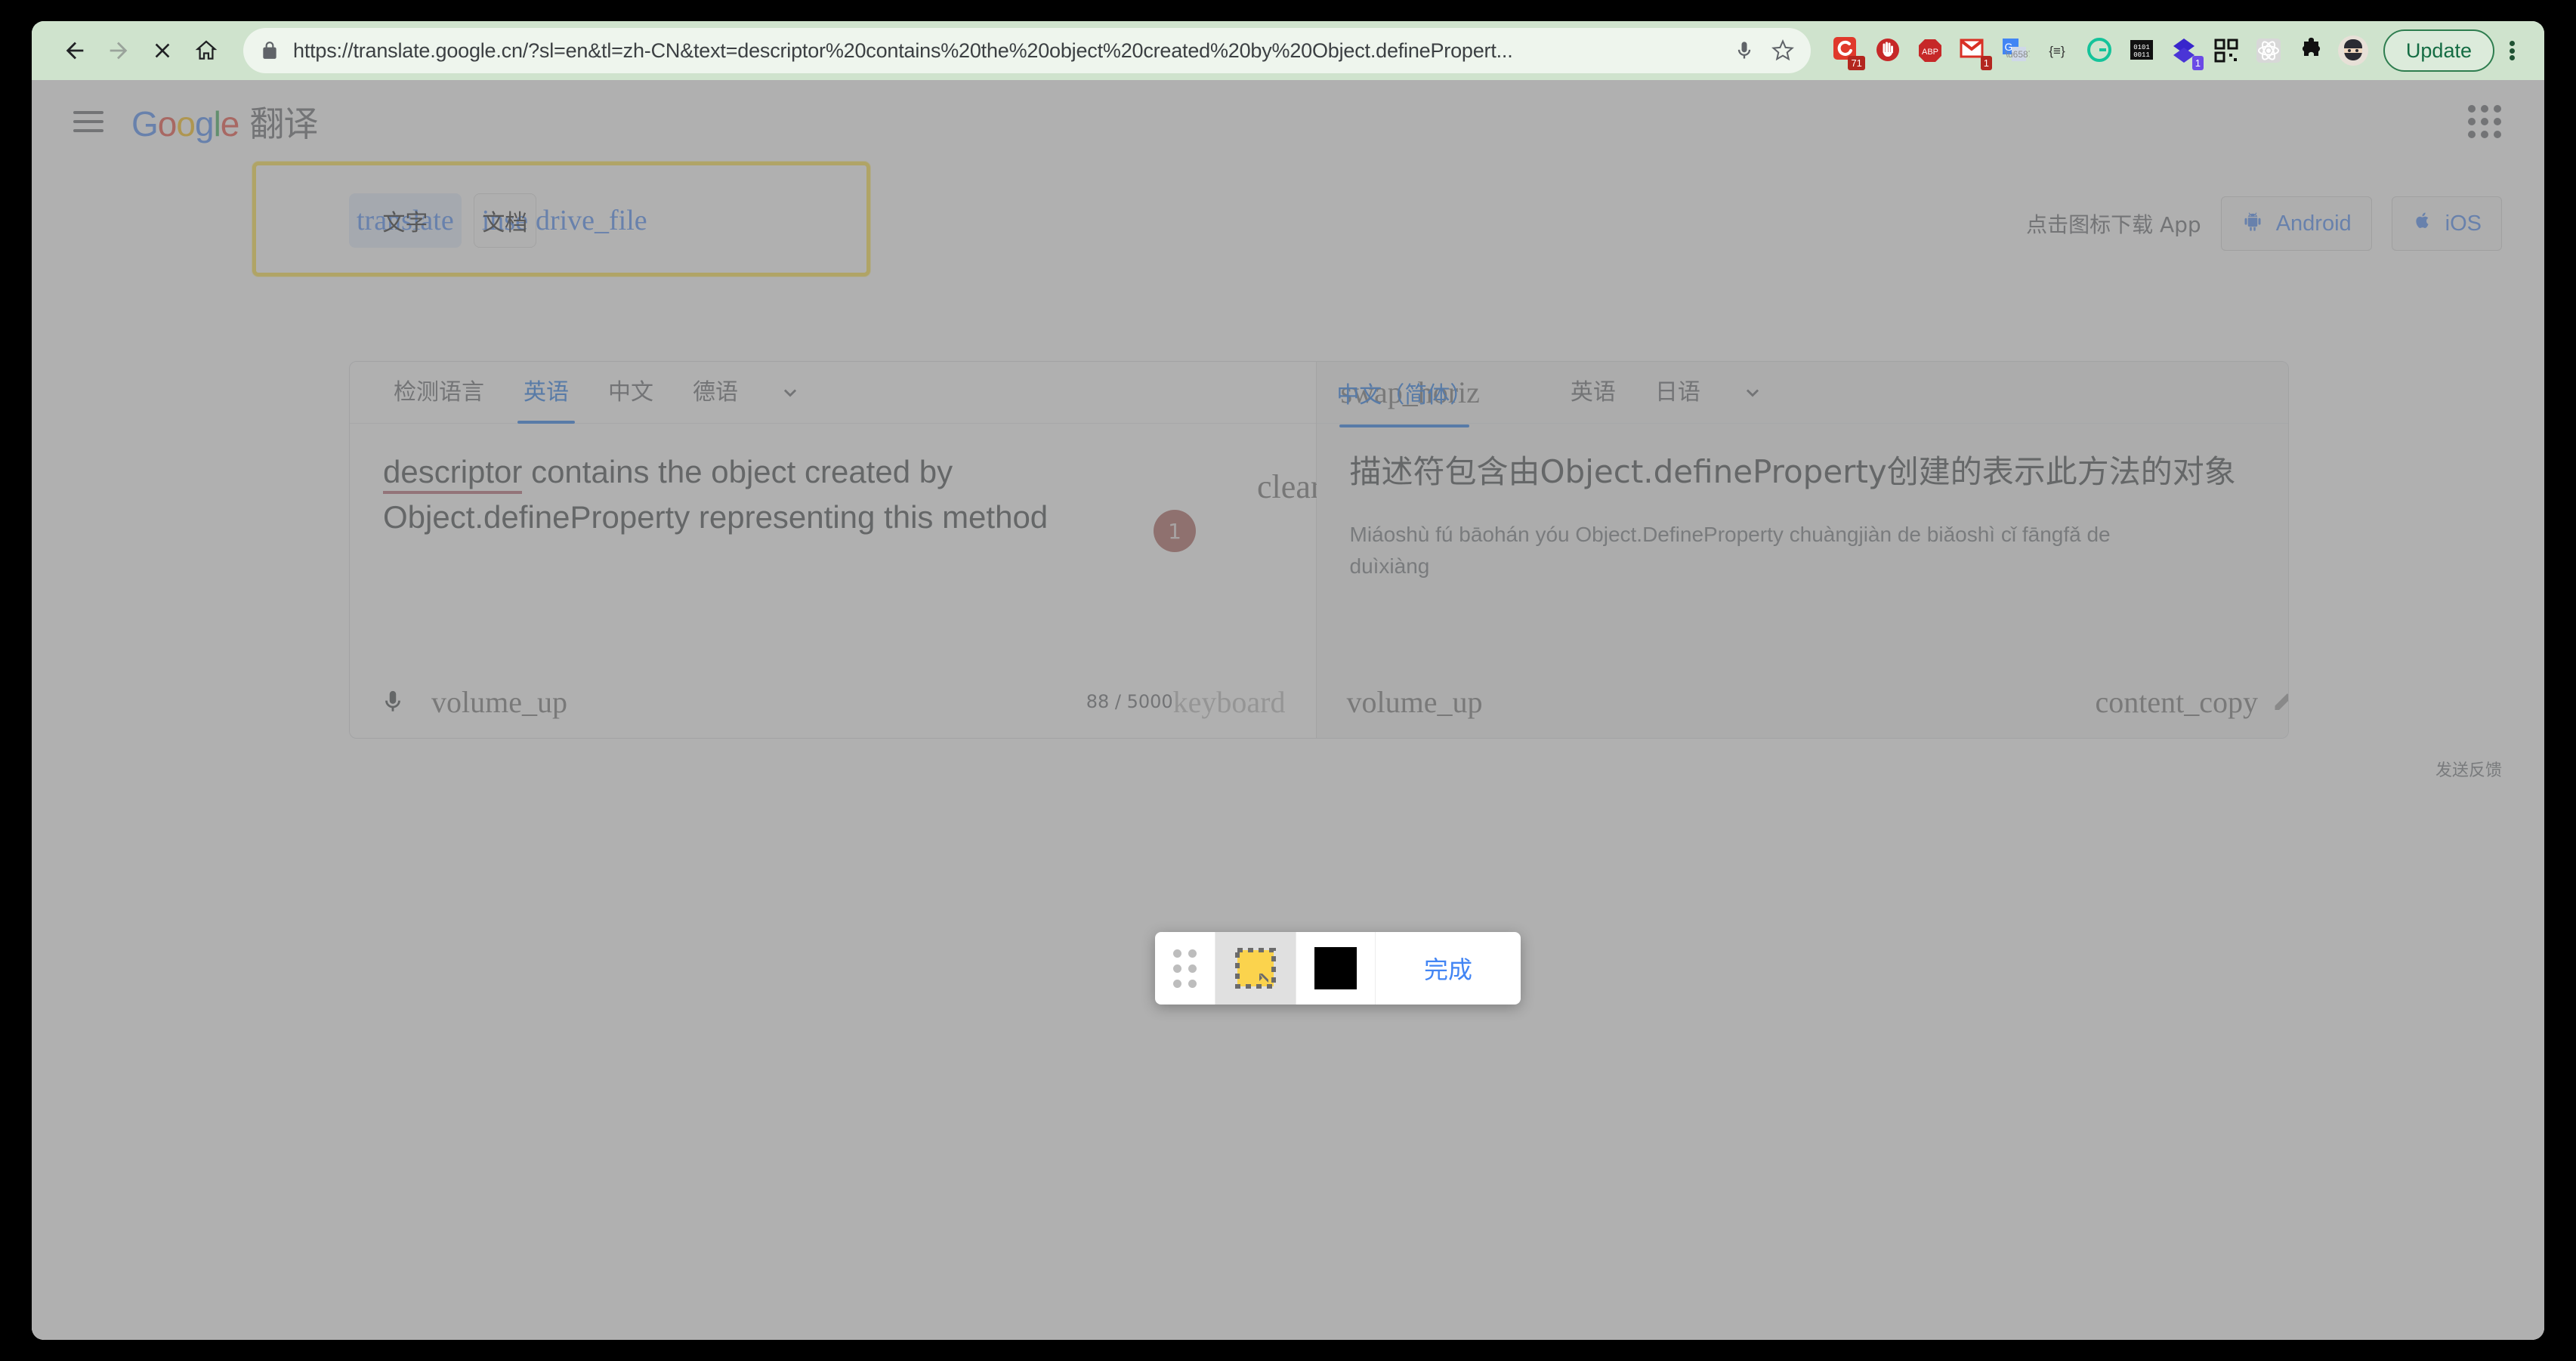  I want to click on back-arrow-icon, so click(75, 51).